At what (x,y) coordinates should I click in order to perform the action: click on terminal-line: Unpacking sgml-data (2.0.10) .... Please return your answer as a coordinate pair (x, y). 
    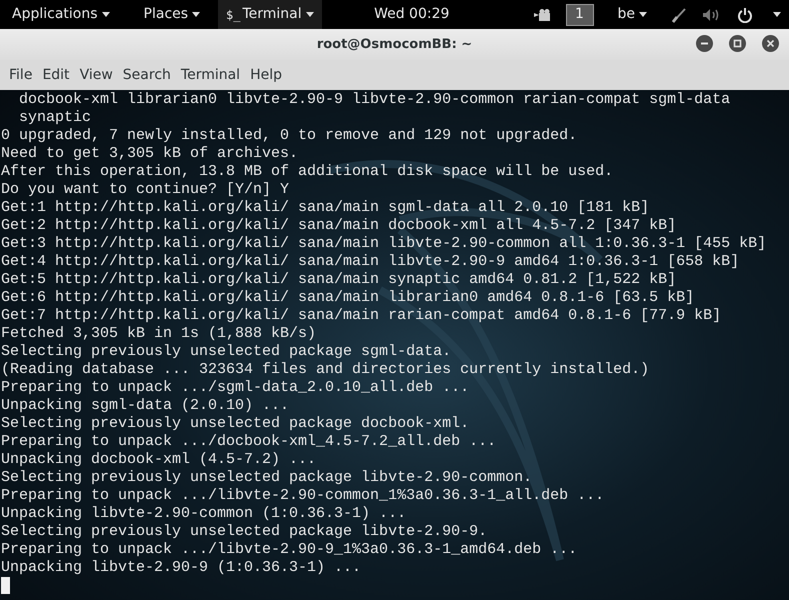
    Looking at the image, I should click on (145, 406).